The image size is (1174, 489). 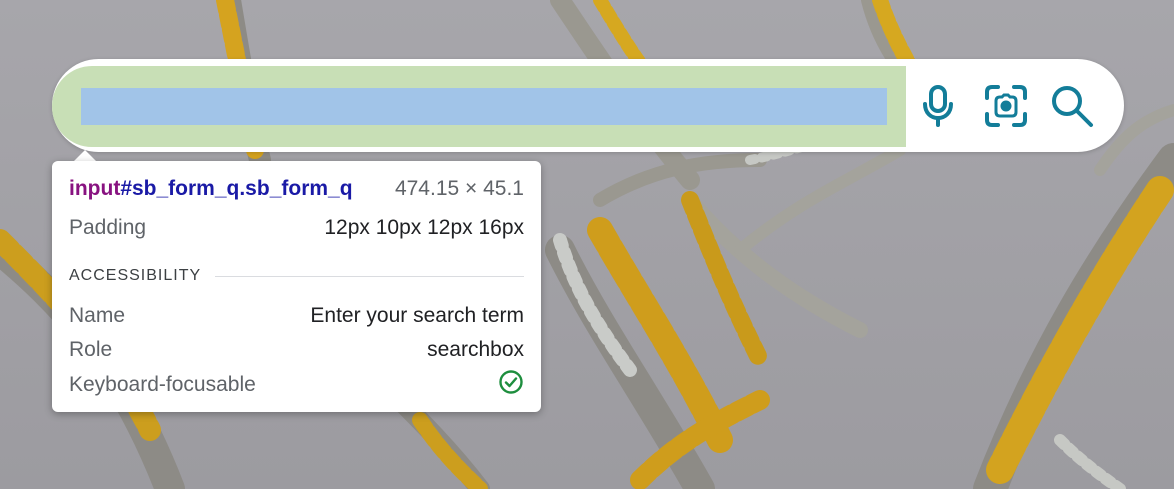 I want to click on accessibility-title: ACCESSIBILITY, so click(x=135, y=275).